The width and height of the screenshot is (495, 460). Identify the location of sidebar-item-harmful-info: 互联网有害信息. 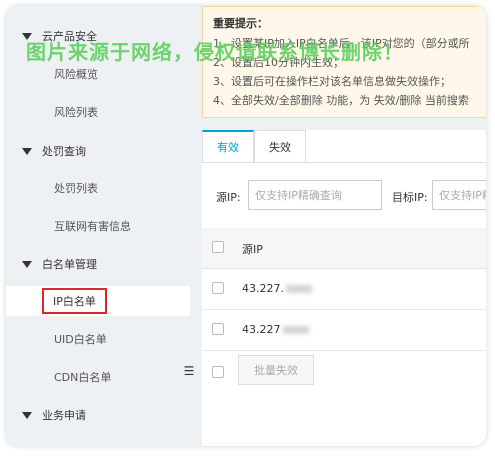
(98, 226).